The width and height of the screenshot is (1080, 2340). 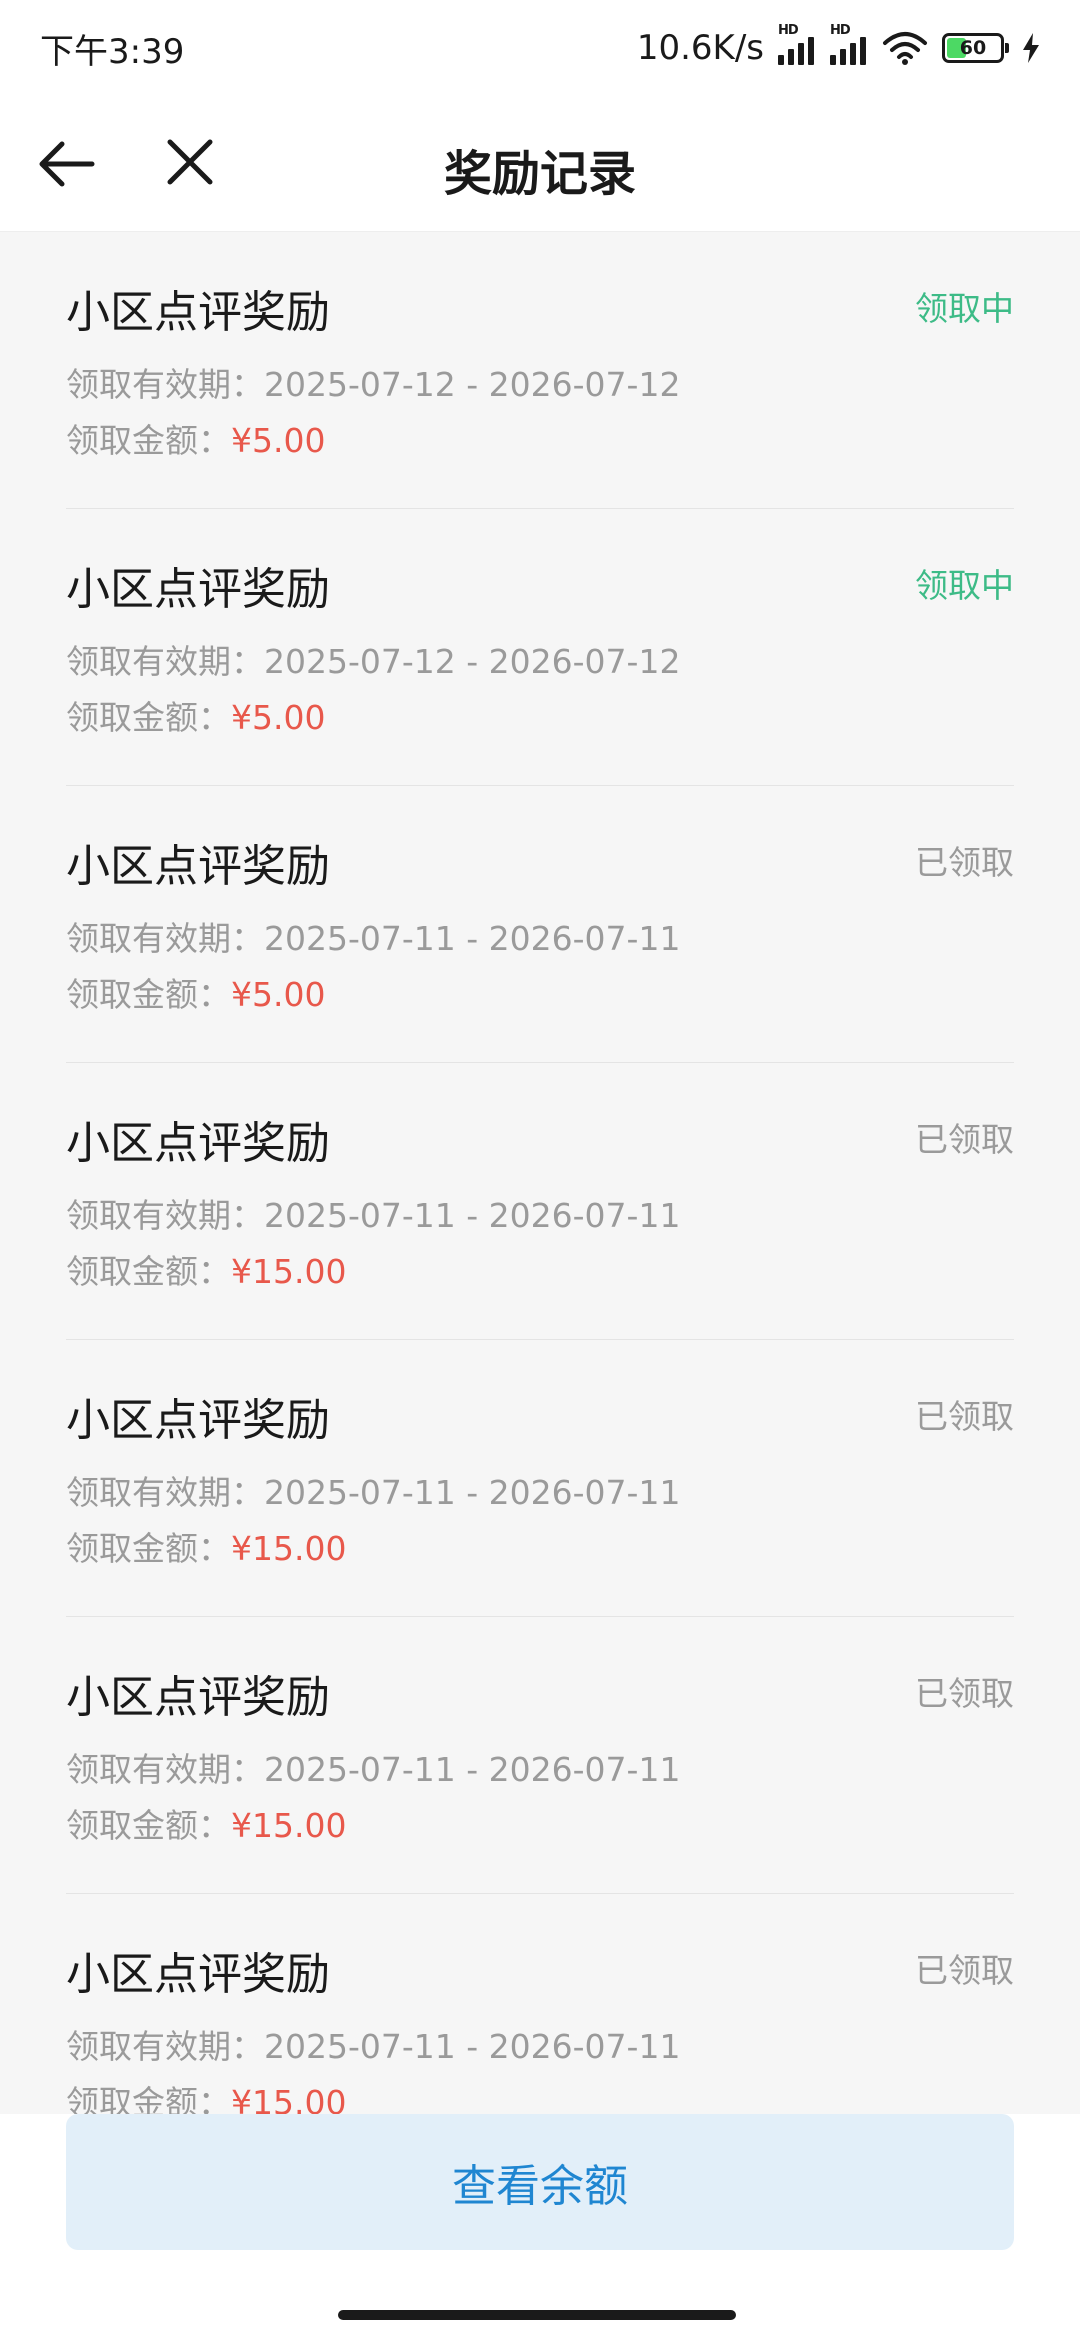 I want to click on status-bar: 下午3:39 10.6K/s HD HD 60, so click(x=540, y=48).